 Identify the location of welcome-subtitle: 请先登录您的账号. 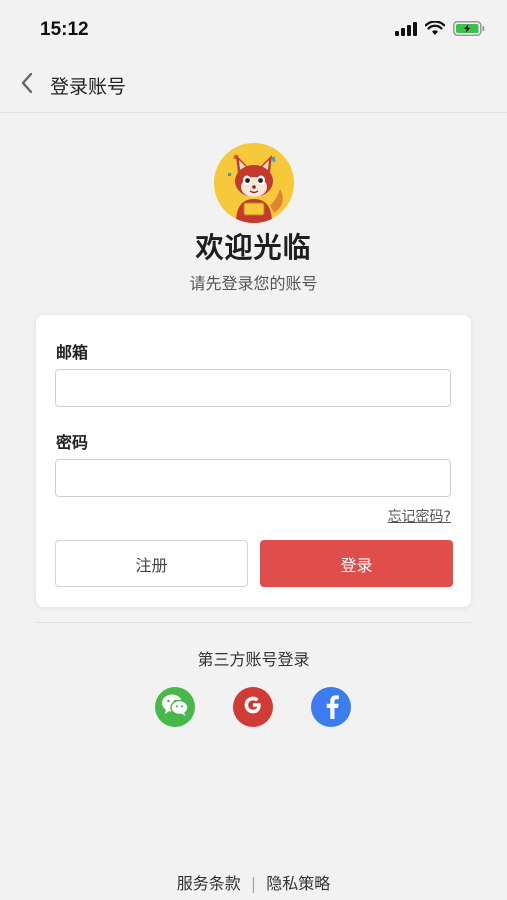
(253, 283).